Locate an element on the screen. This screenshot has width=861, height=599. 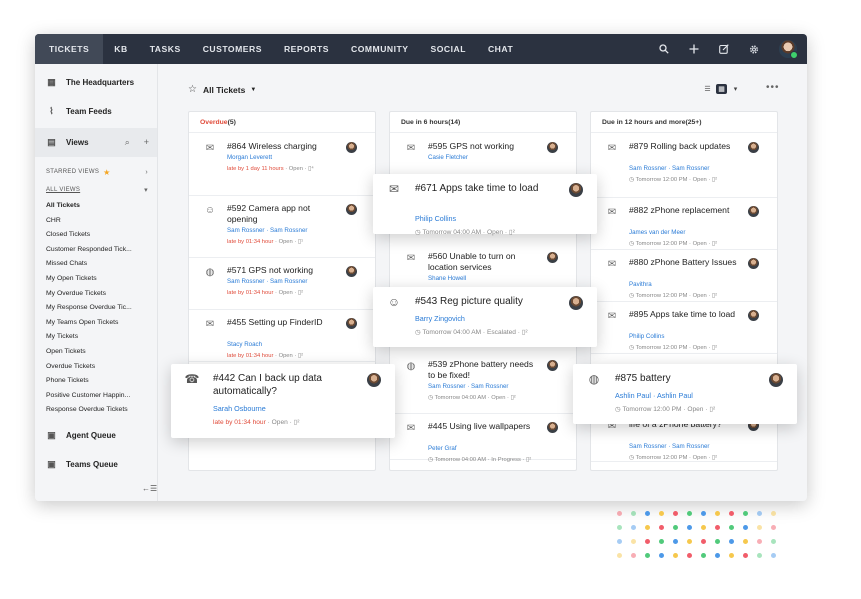
view-item: Open Tickets is located at coordinates (90, 352).